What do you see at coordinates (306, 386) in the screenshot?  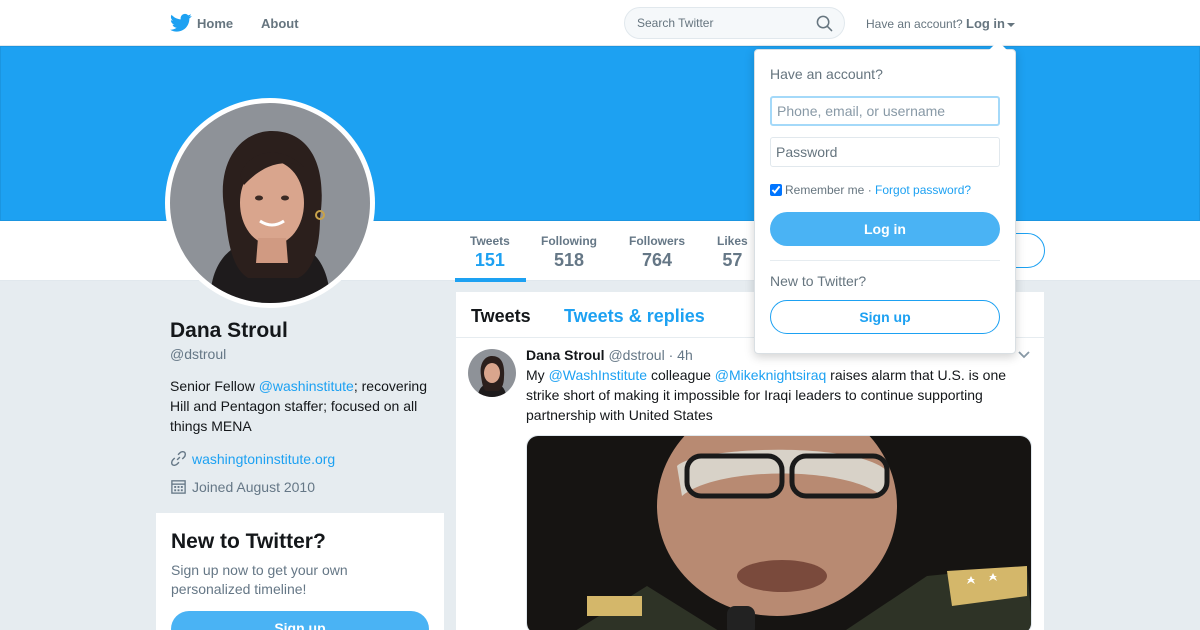 I see `bio-mention-link: @washinstitute` at bounding box center [306, 386].